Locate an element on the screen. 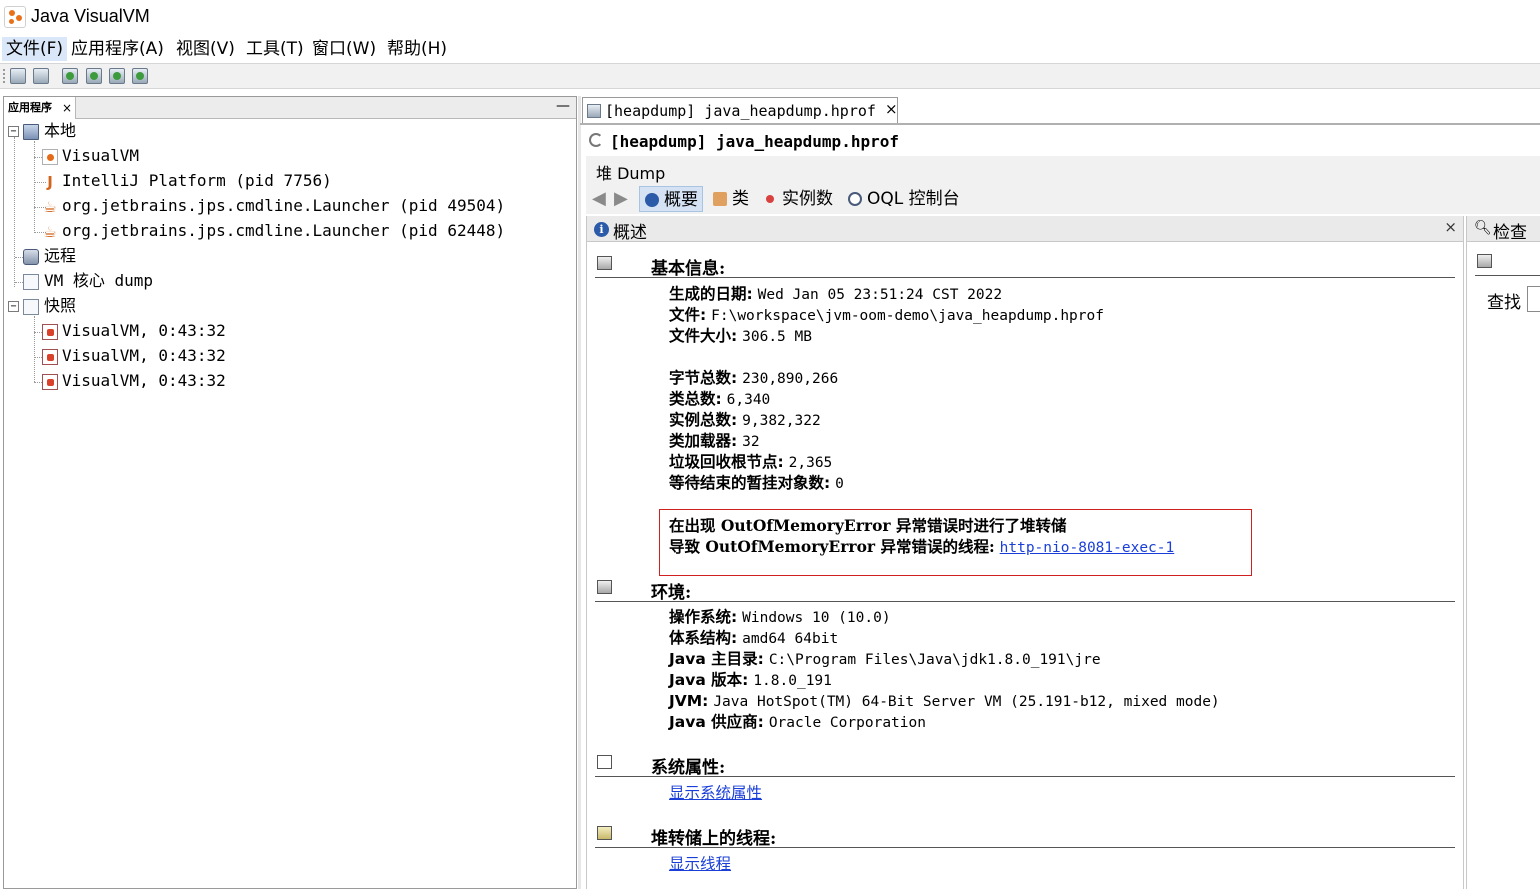 The image size is (1540, 889). add-remote-host-icon is located at coordinates (94, 76).